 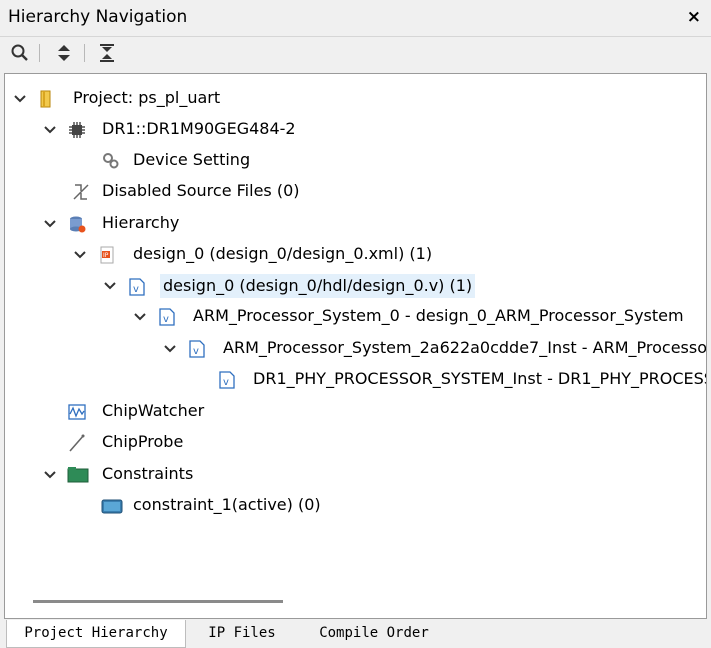 I want to click on title-bar: Hierarchy Navigation ×, so click(x=355, y=18).